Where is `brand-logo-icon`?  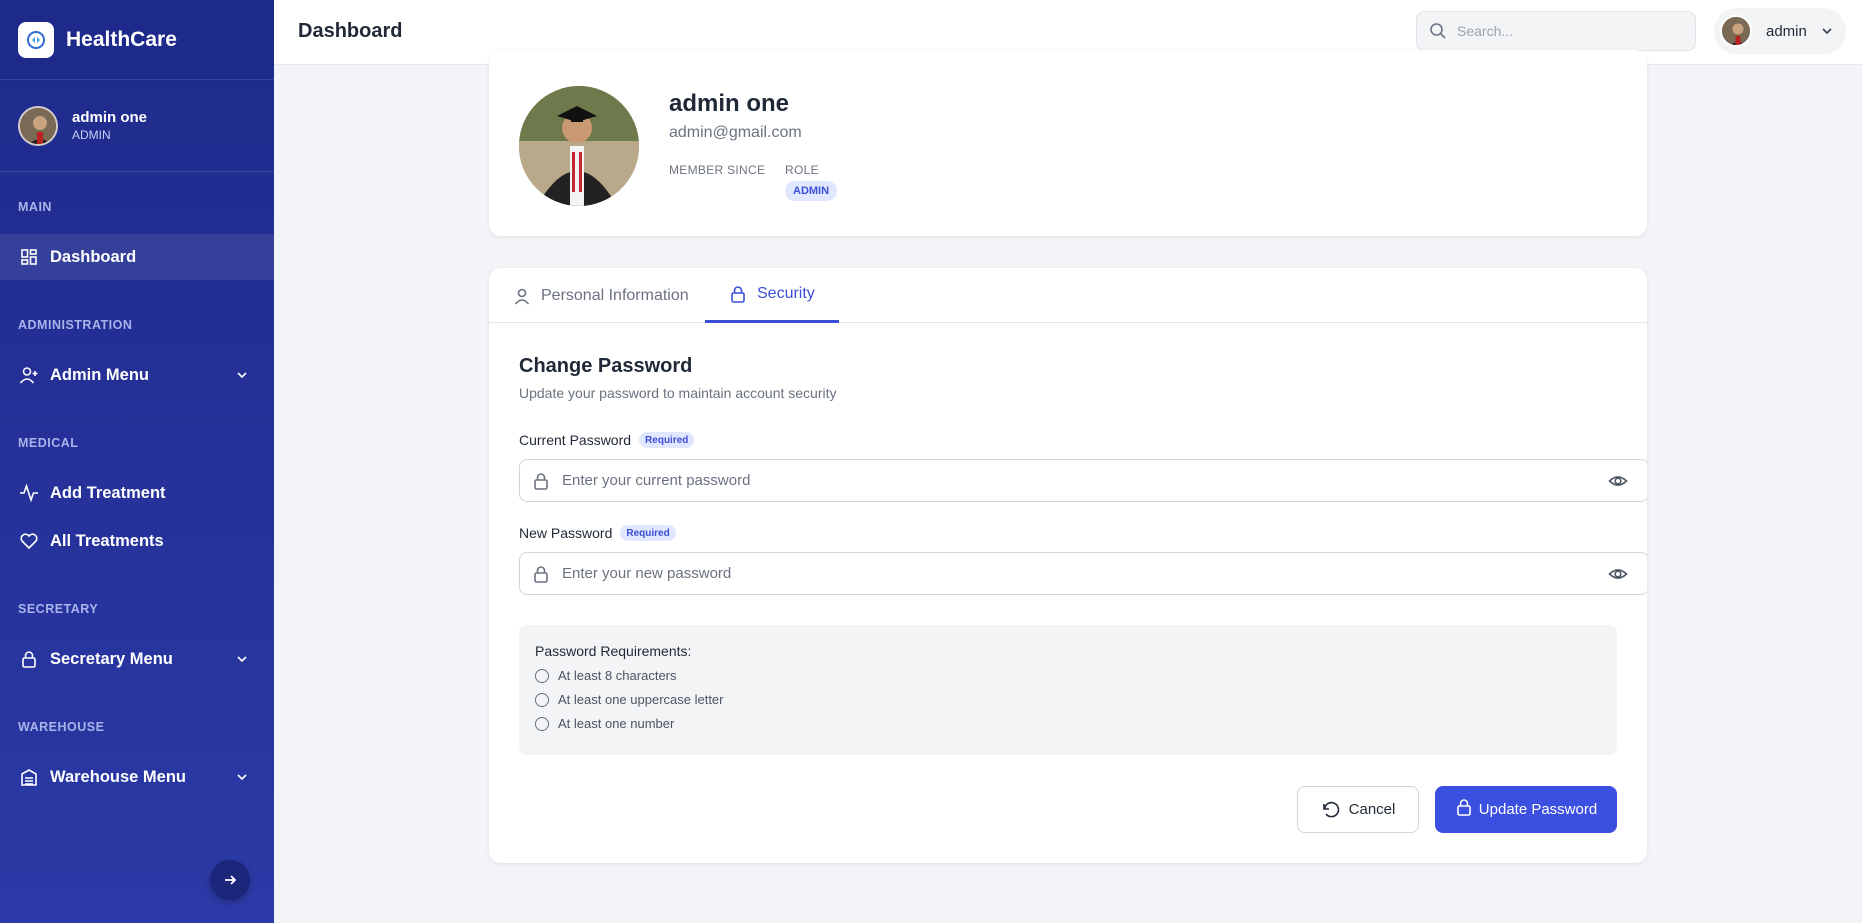 brand-logo-icon is located at coordinates (36, 39).